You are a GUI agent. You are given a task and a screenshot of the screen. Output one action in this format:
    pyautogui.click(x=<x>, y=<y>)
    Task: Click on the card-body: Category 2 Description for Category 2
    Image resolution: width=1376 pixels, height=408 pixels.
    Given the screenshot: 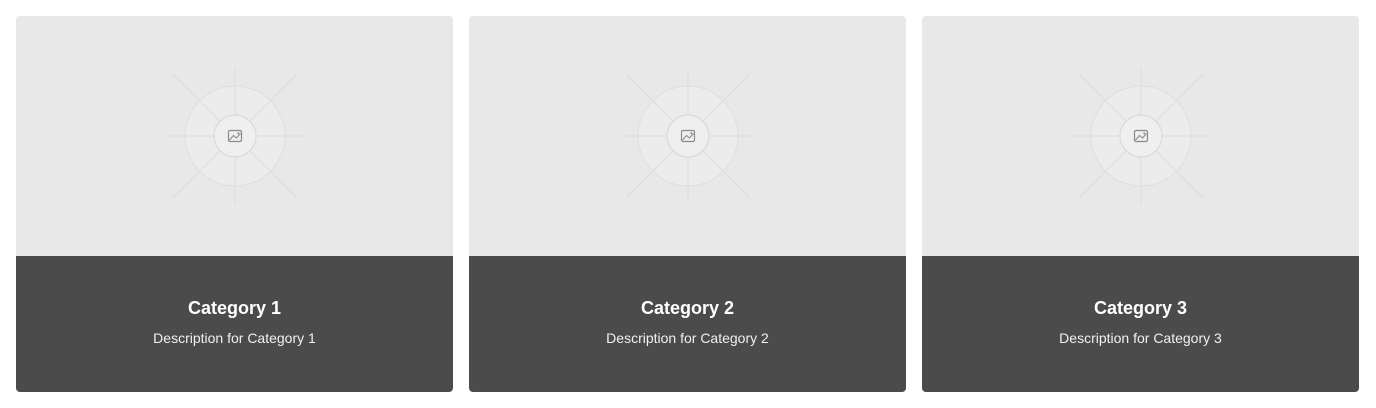 What is the action you would take?
    pyautogui.click(x=687, y=324)
    